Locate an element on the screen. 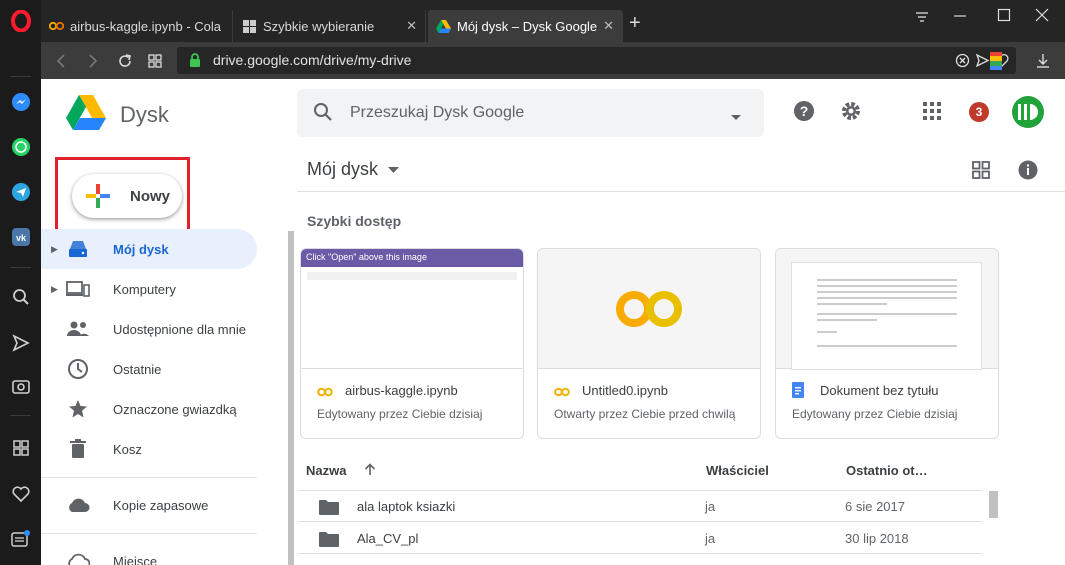 The image size is (1065, 565). file-modified: 30 lip 2018 is located at coordinates (877, 538).